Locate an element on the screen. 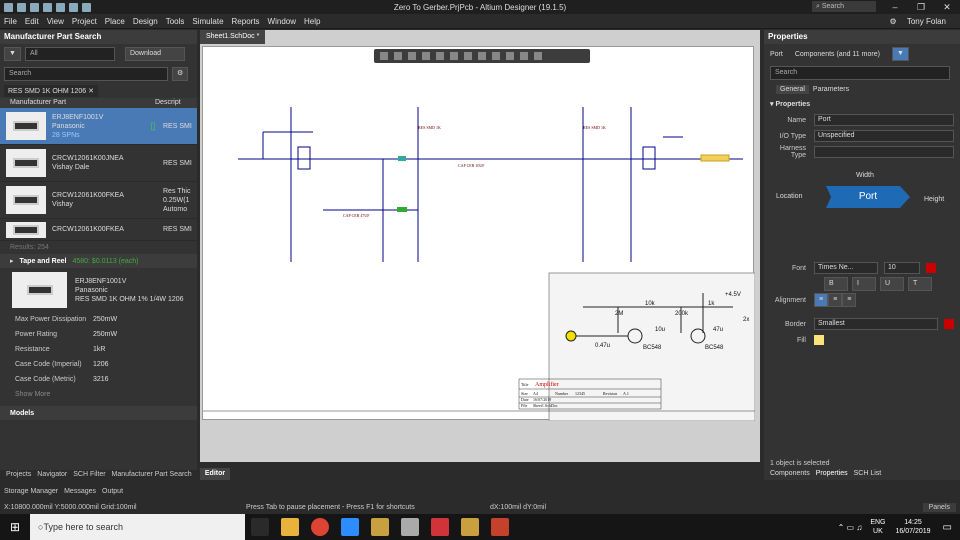 Image resolution: width=960 pixels, height=540 pixels. col-manufacturer-part: Manufacturer Part is located at coordinates (77, 103).